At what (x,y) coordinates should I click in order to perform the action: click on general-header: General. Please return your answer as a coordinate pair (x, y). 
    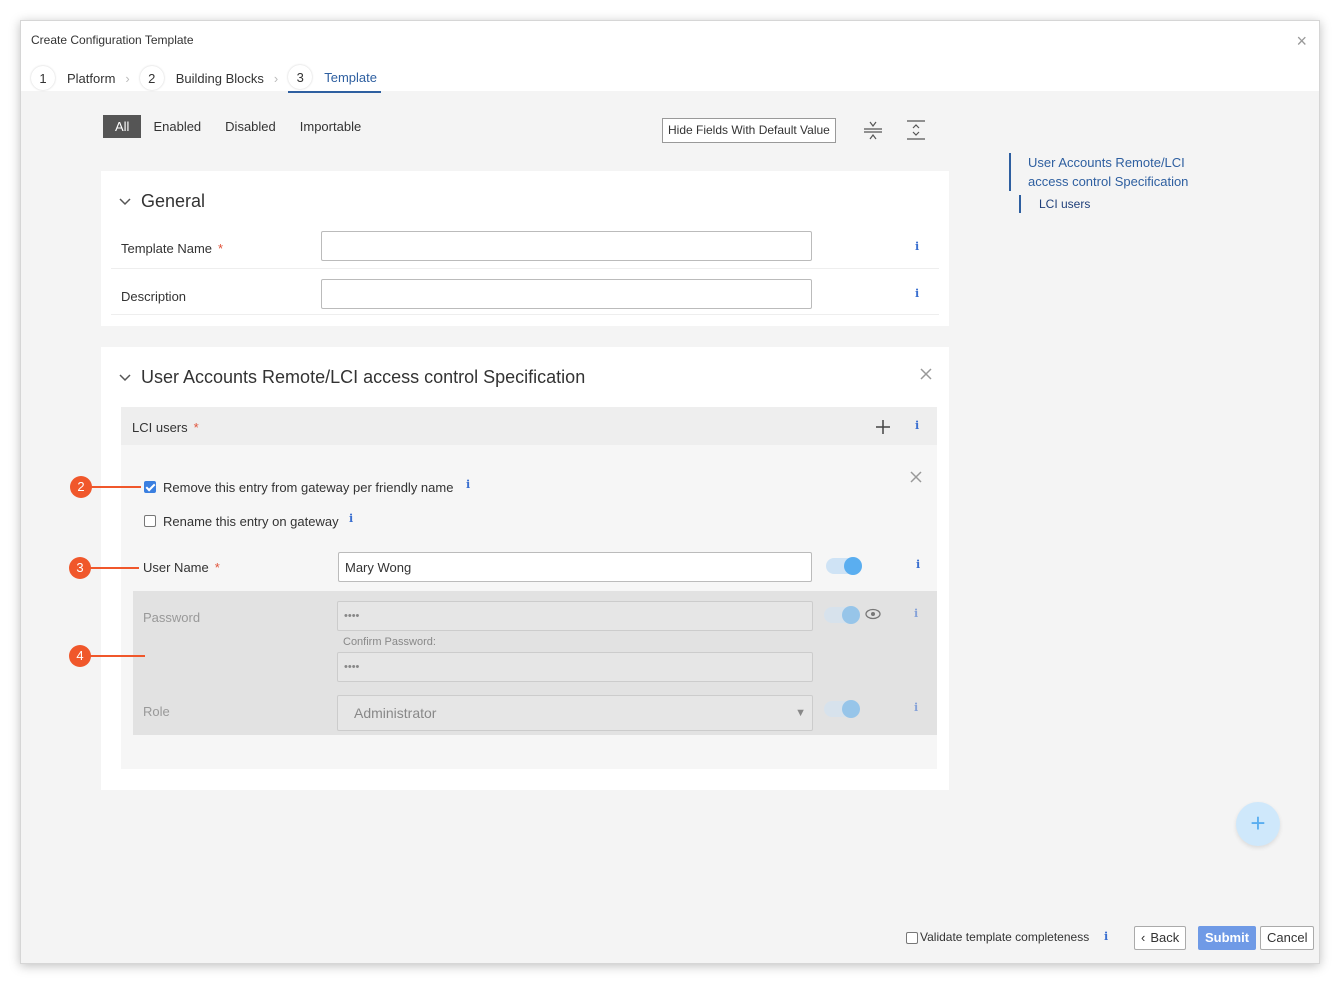
    Looking at the image, I should click on (161, 201).